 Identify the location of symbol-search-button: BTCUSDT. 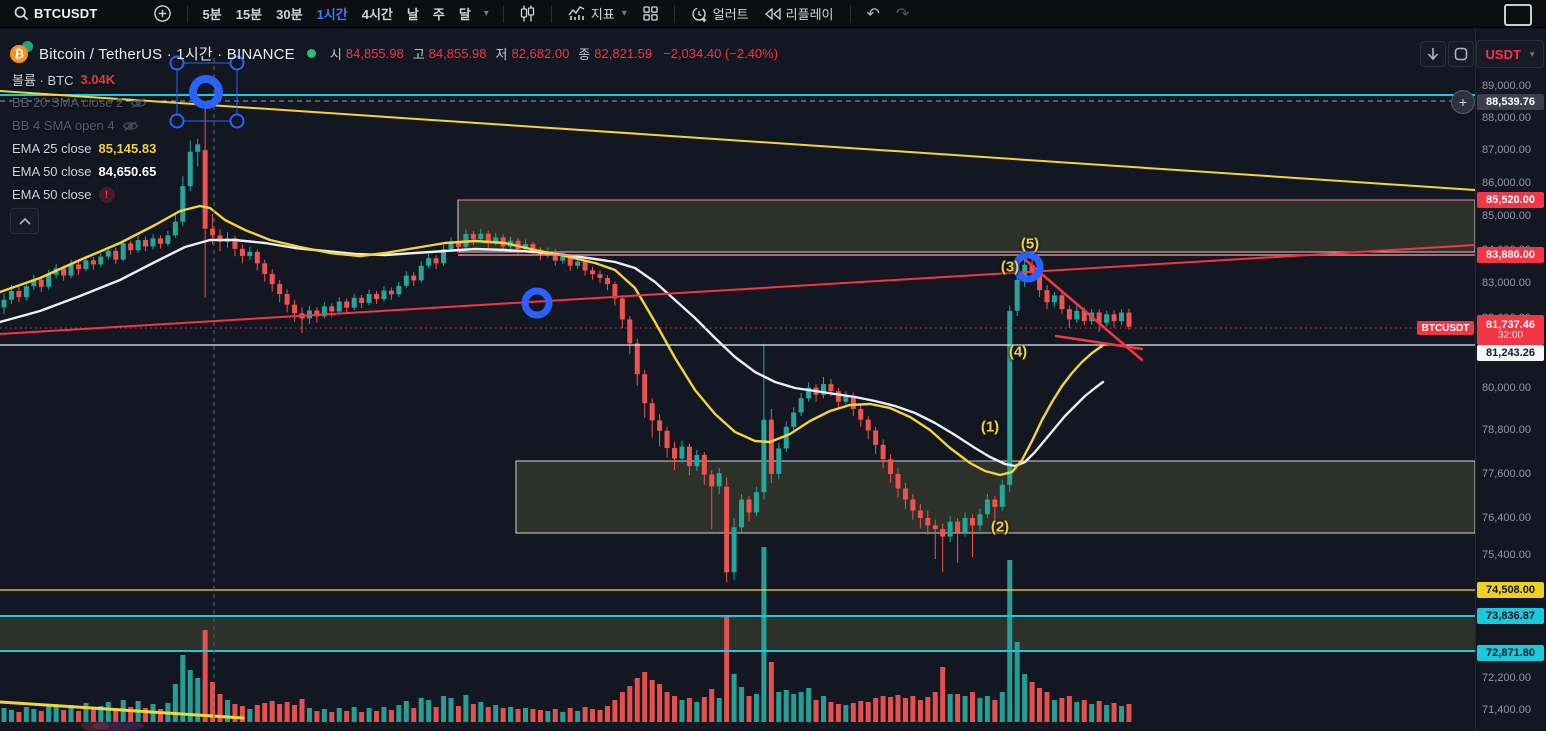
(56, 14).